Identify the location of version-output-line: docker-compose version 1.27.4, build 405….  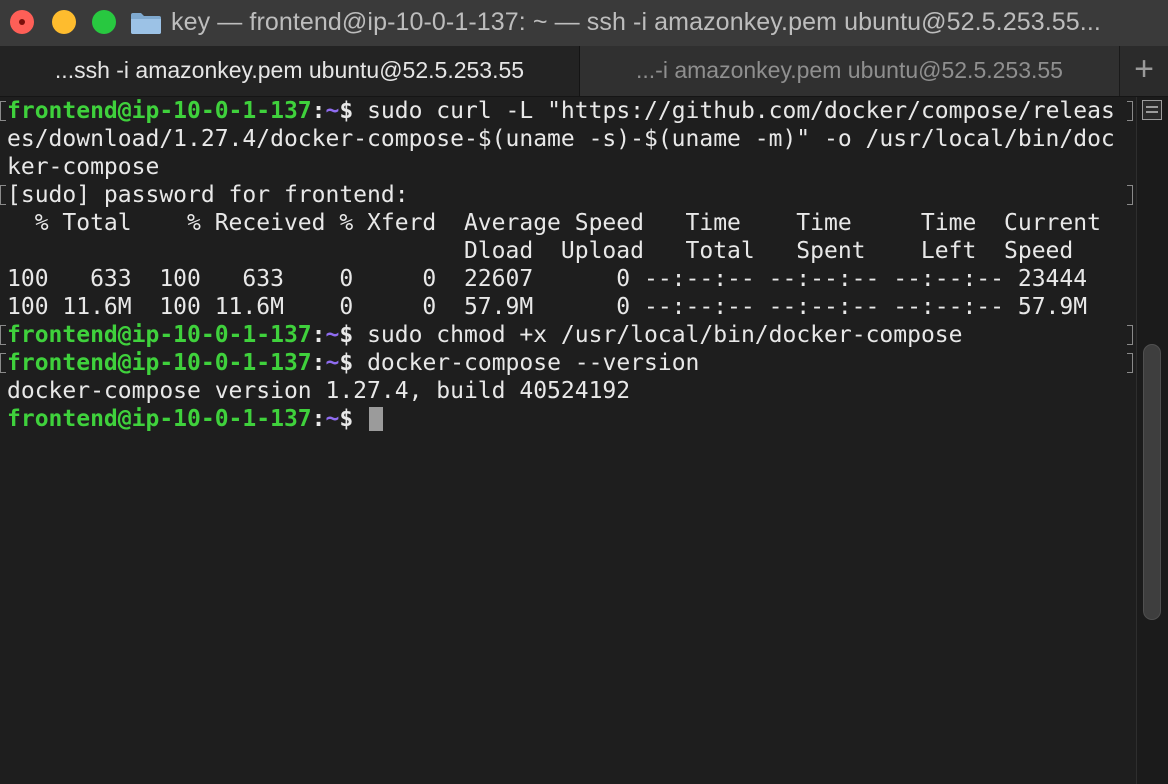
(319, 391).